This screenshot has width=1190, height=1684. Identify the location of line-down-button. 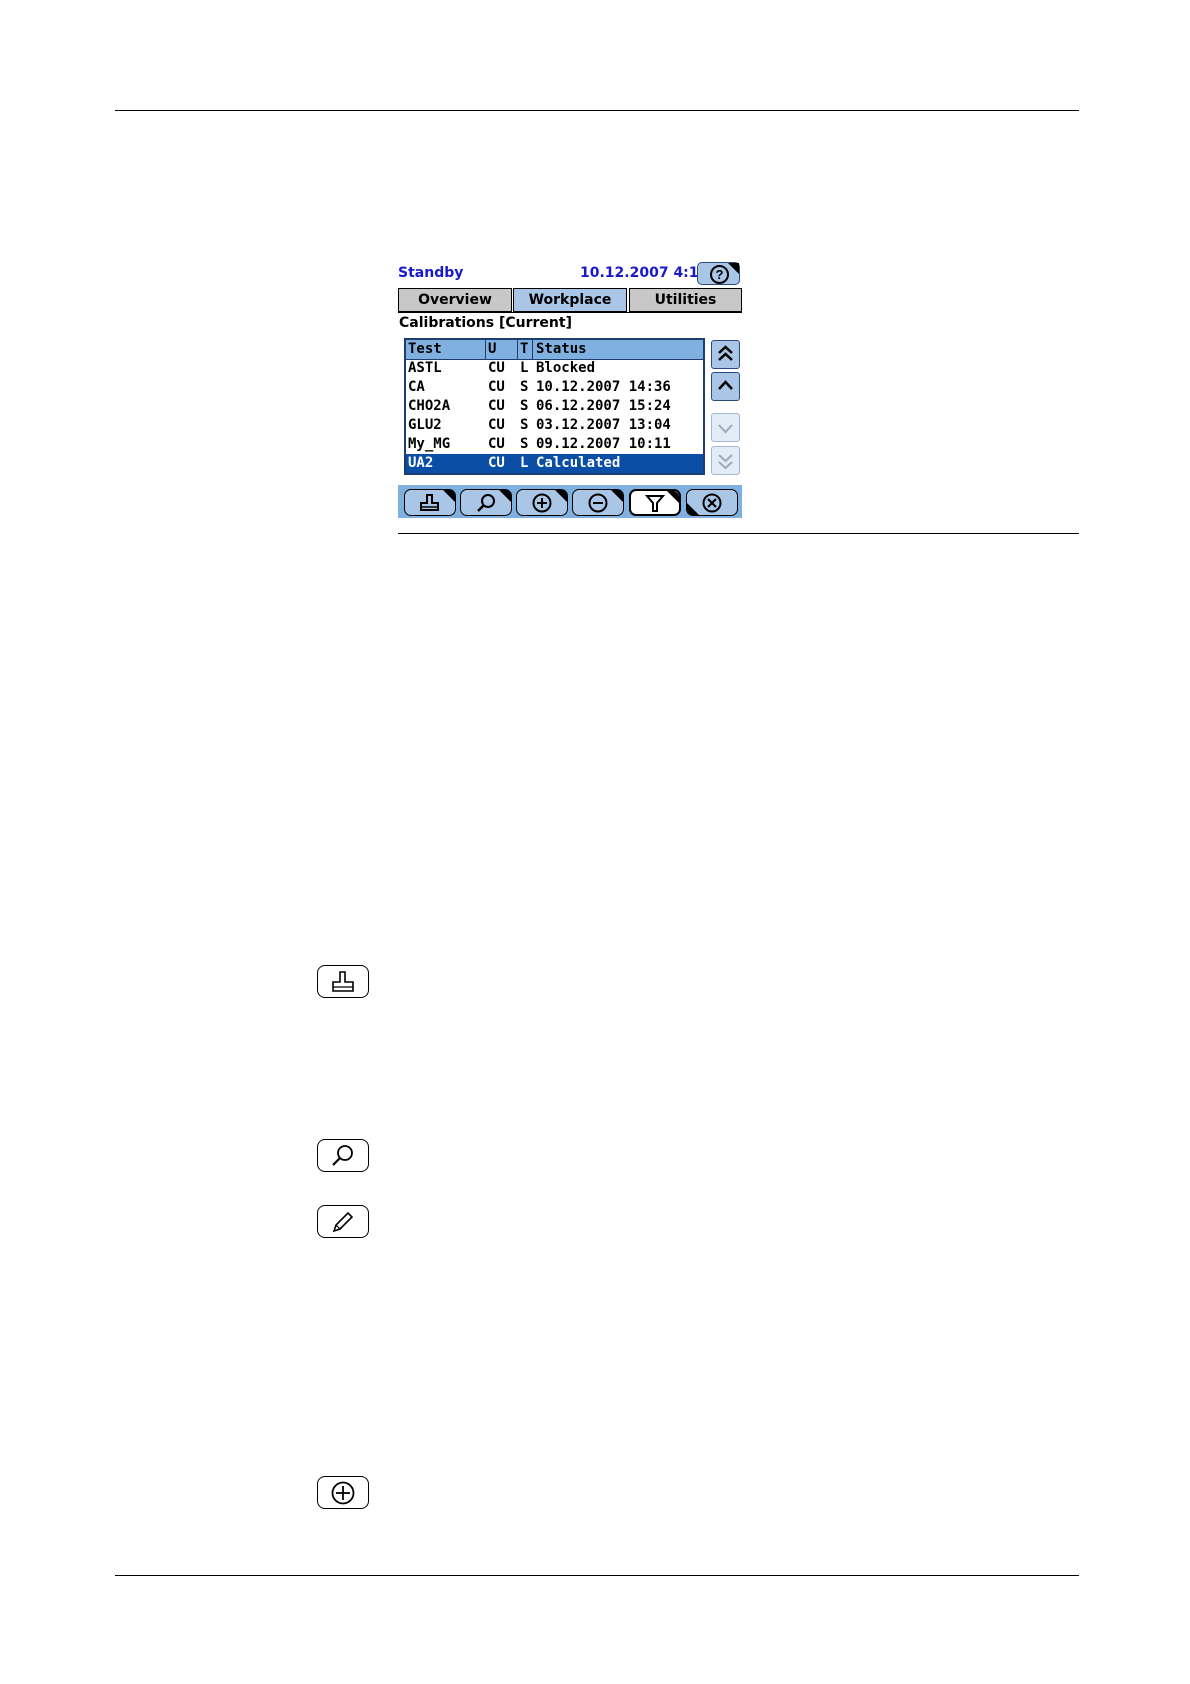
(725, 427).